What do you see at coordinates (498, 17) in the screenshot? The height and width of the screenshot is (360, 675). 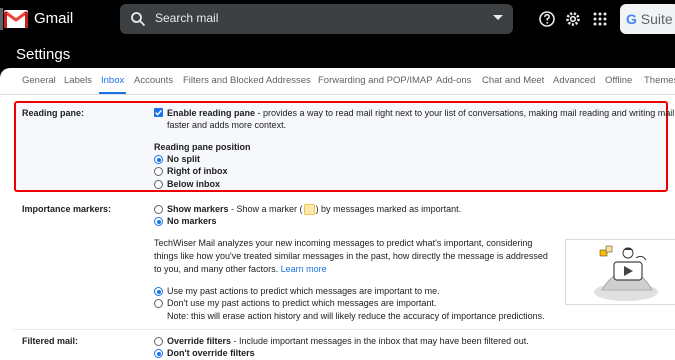 I see `search-options-icon` at bounding box center [498, 17].